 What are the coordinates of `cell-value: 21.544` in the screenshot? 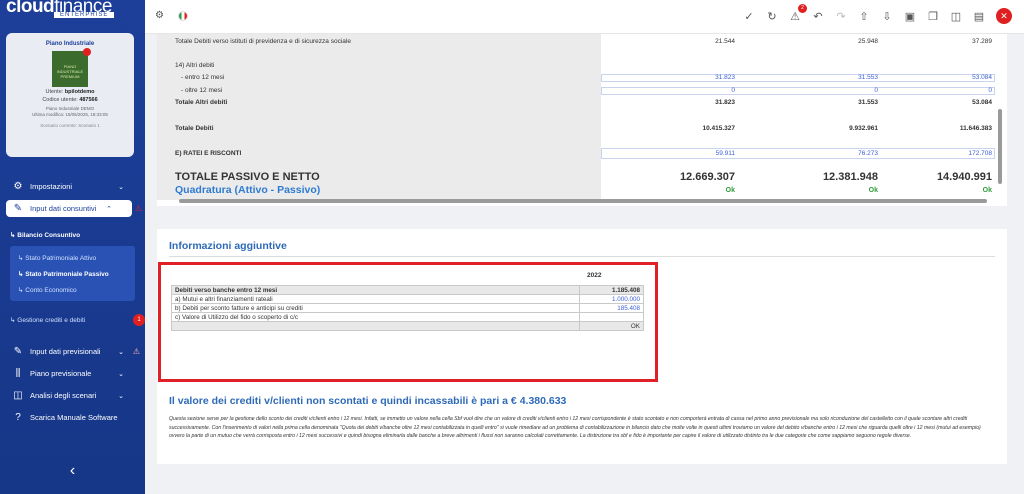 It's located at (725, 41).